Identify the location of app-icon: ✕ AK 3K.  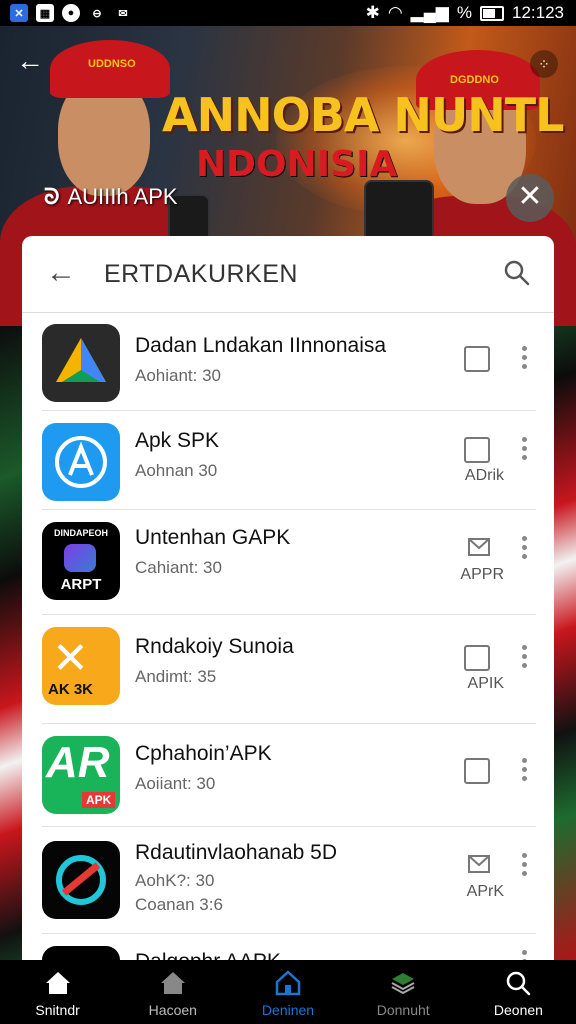
(81, 666).